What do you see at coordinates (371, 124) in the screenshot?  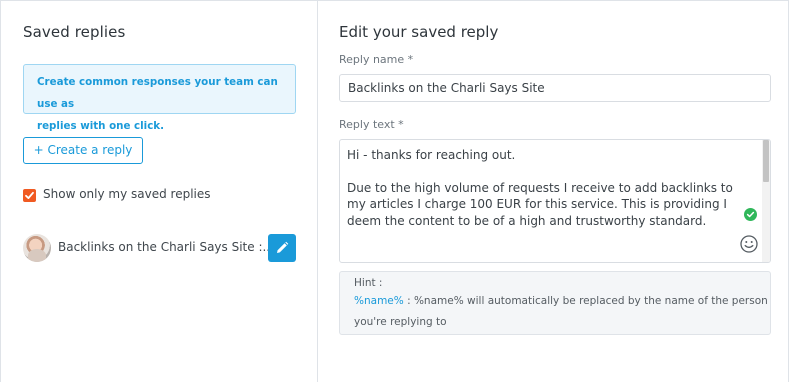 I see `reply-text-label: Reply text *` at bounding box center [371, 124].